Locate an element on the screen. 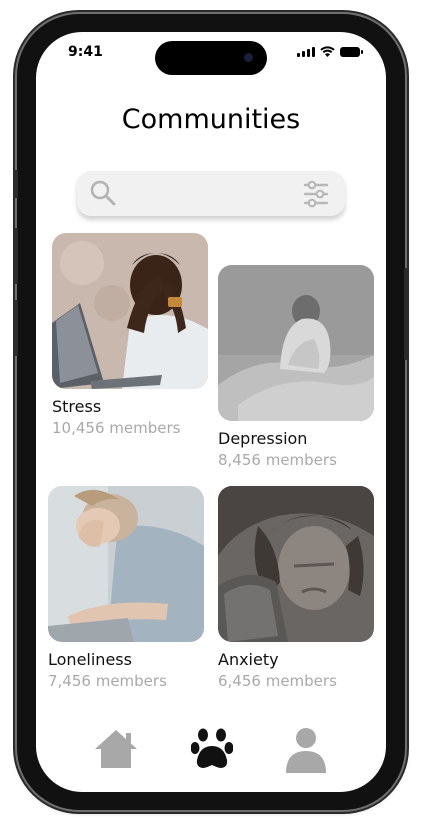 The width and height of the screenshot is (422, 824). wifi-icon is located at coordinates (327, 51).